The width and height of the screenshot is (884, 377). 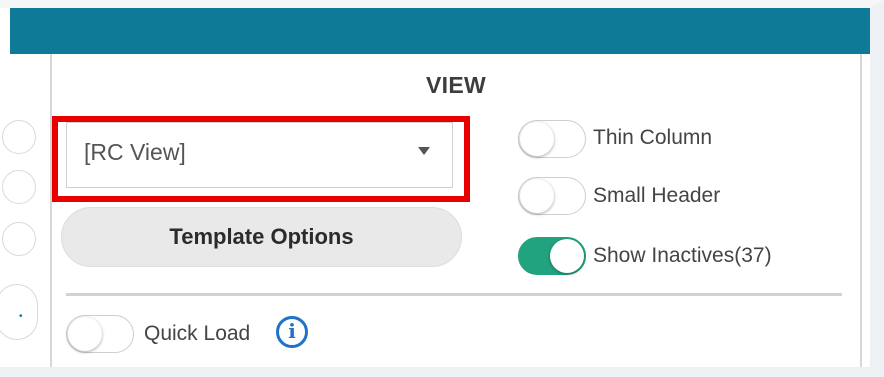 What do you see at coordinates (456, 85) in the screenshot?
I see `panel-title: VIEW` at bounding box center [456, 85].